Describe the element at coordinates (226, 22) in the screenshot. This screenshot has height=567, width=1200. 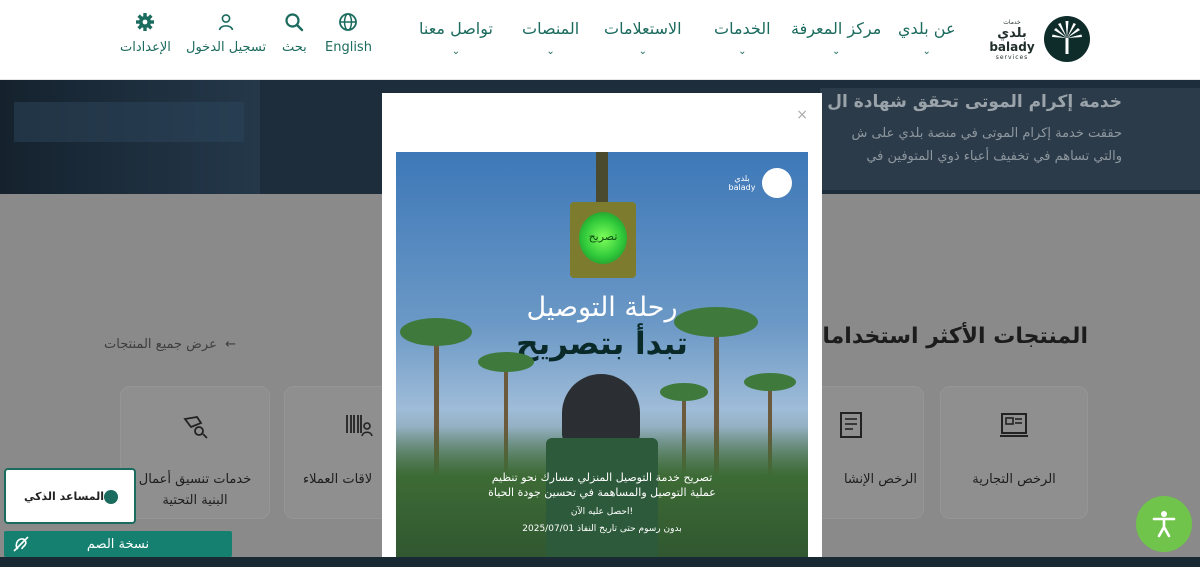
I see `user-icon` at that location.